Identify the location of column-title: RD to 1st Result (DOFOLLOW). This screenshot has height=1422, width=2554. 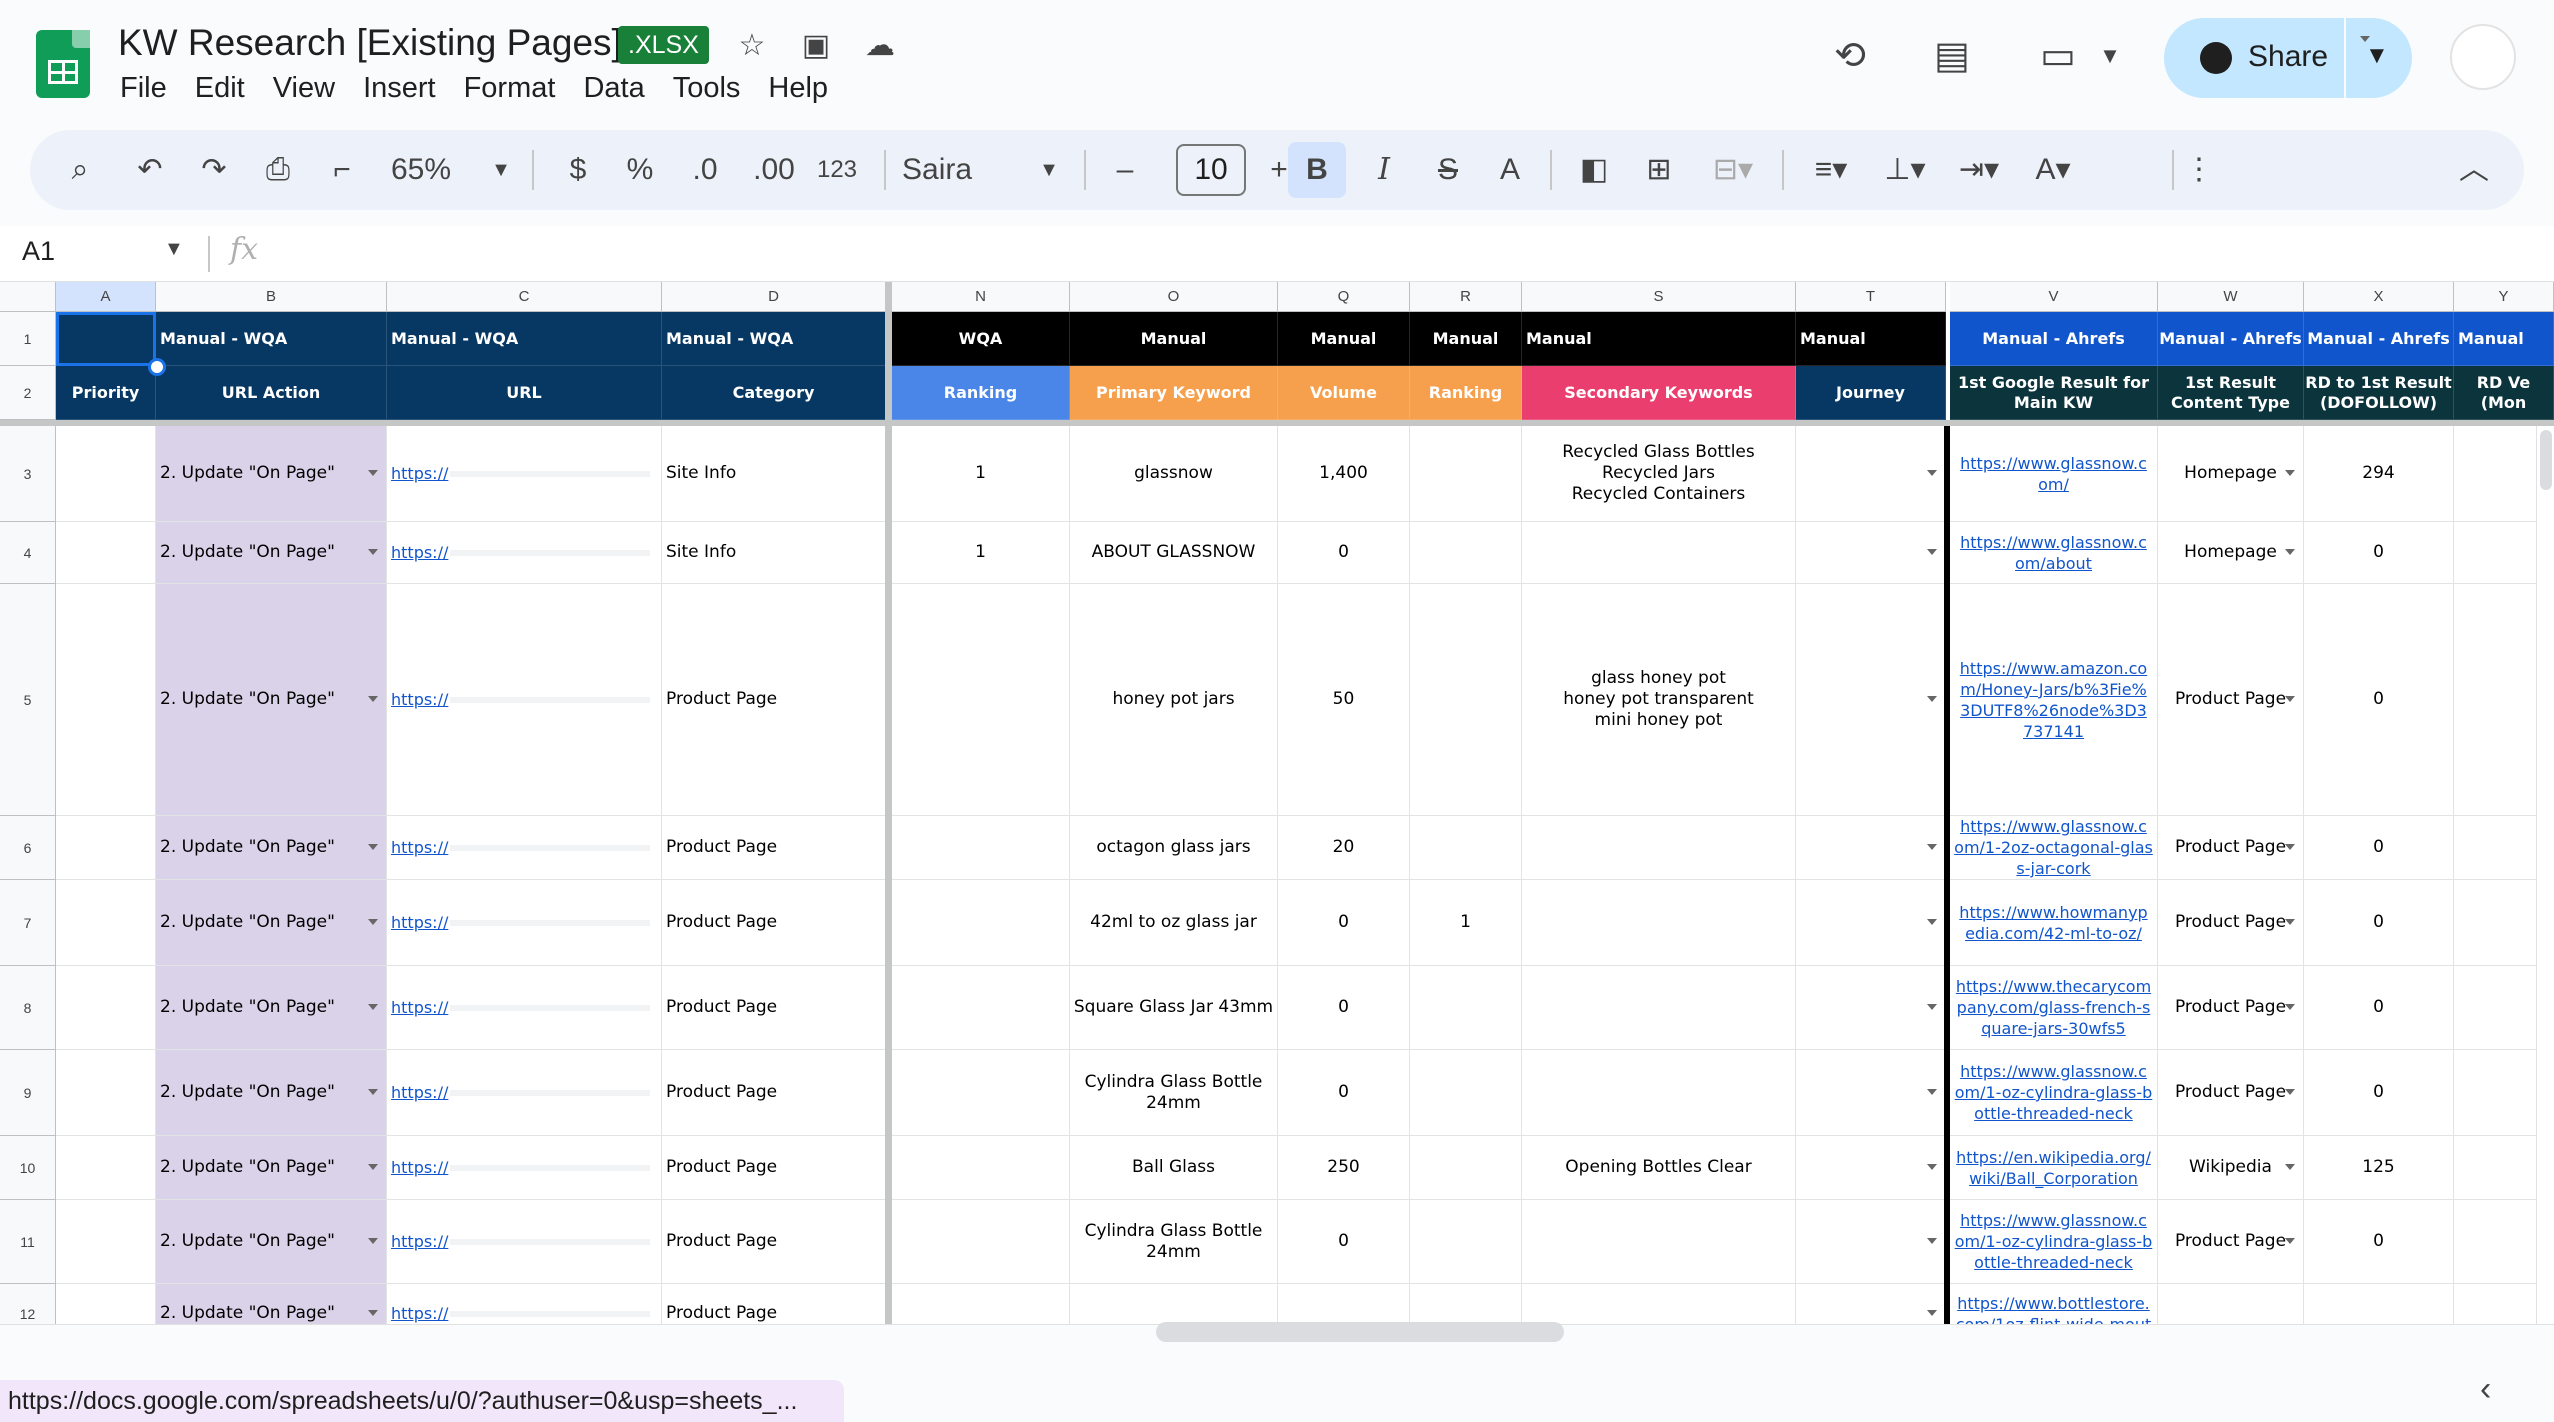
(2379, 393).